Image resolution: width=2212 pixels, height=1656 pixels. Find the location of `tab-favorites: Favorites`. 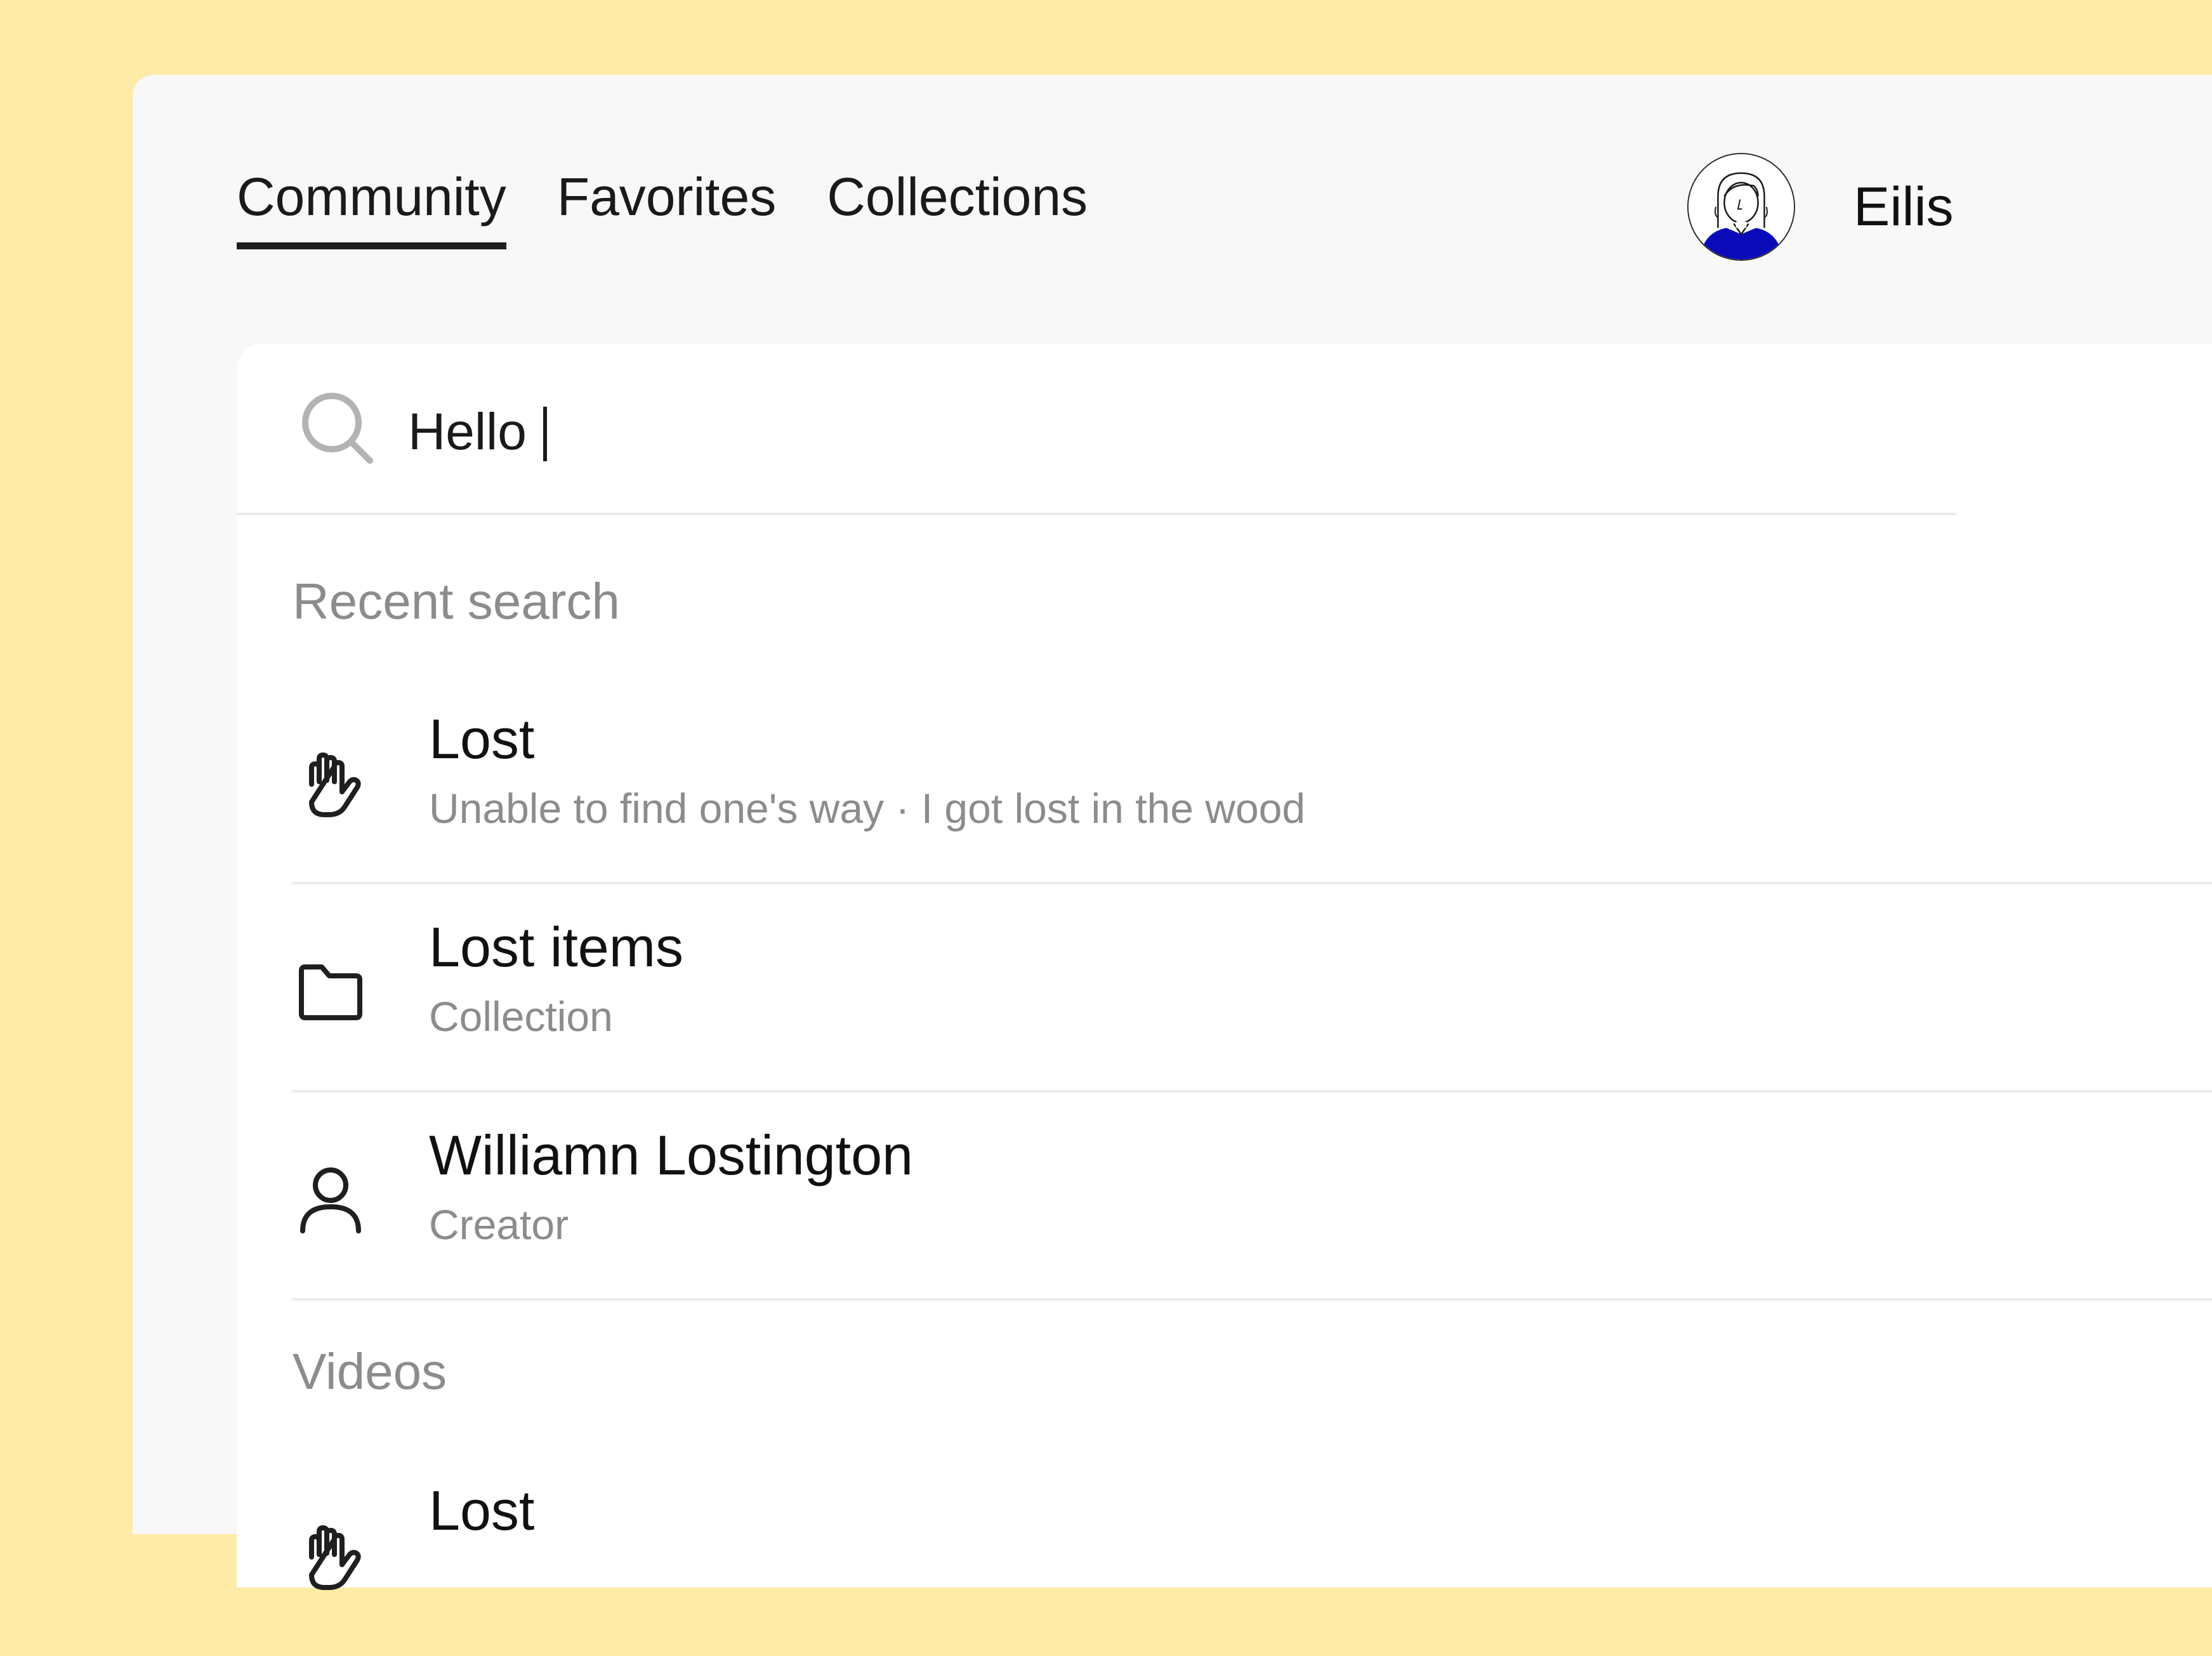

tab-favorites: Favorites is located at coordinates (666, 206).